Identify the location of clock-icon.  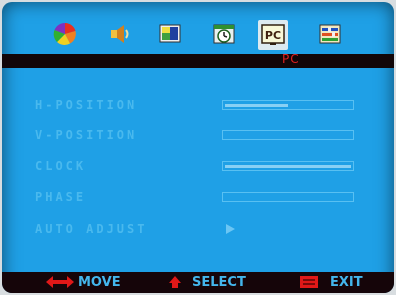
(224, 34).